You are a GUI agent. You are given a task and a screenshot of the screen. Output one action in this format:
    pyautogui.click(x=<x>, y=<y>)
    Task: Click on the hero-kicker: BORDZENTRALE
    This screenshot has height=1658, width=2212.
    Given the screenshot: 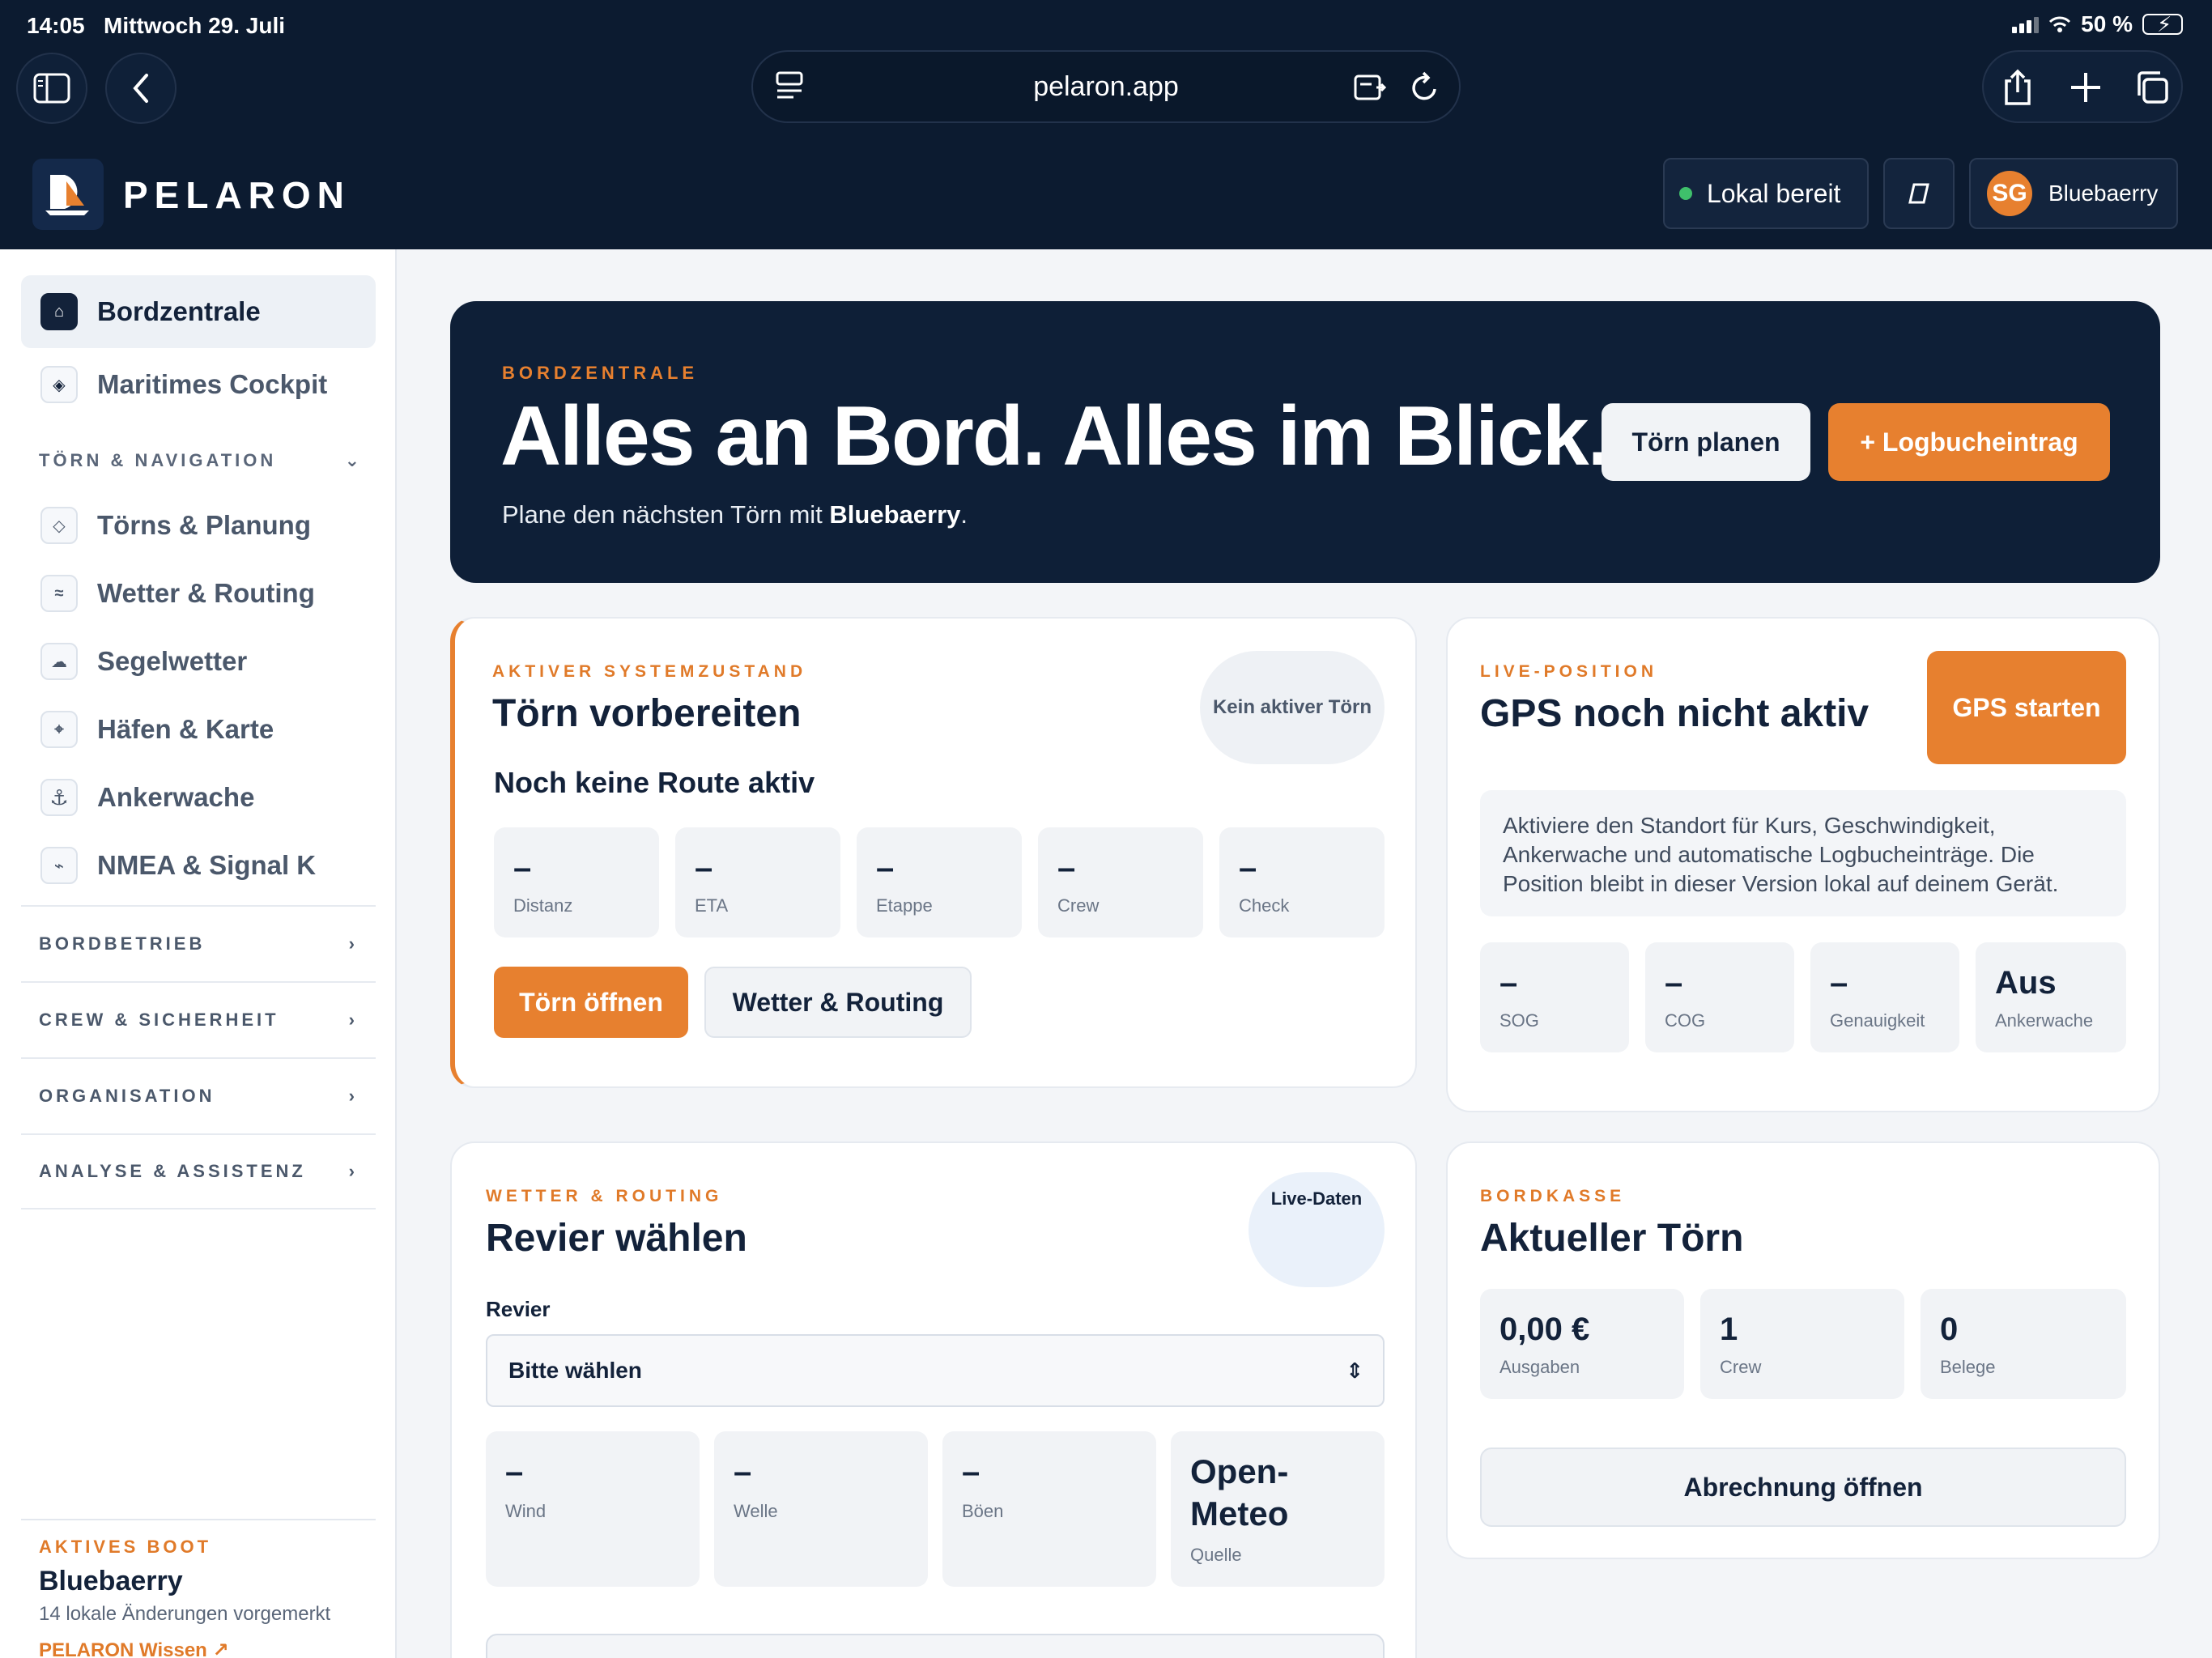 What is the action you would take?
    pyautogui.click(x=601, y=373)
    